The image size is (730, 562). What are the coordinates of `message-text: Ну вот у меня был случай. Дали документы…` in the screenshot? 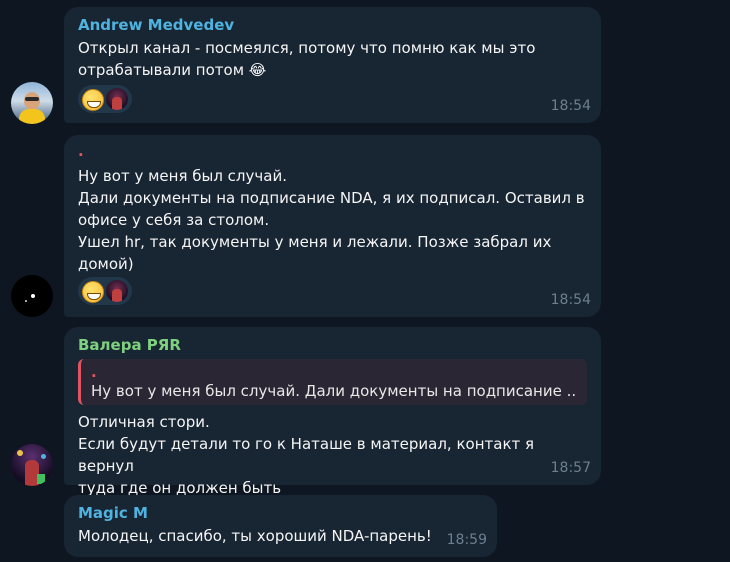 It's located at (331, 220).